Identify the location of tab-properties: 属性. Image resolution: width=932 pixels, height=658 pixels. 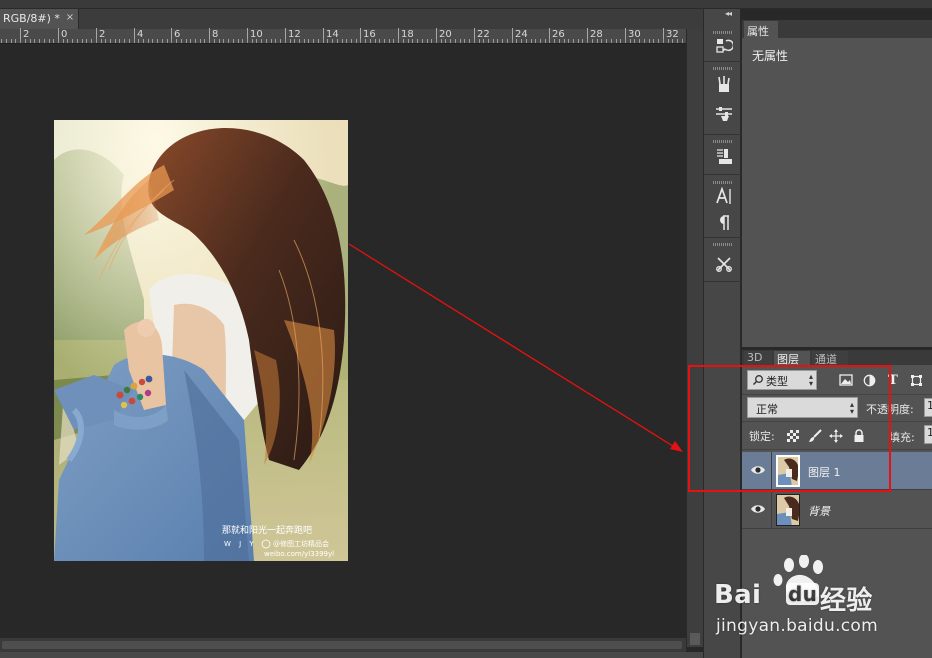
(761, 29).